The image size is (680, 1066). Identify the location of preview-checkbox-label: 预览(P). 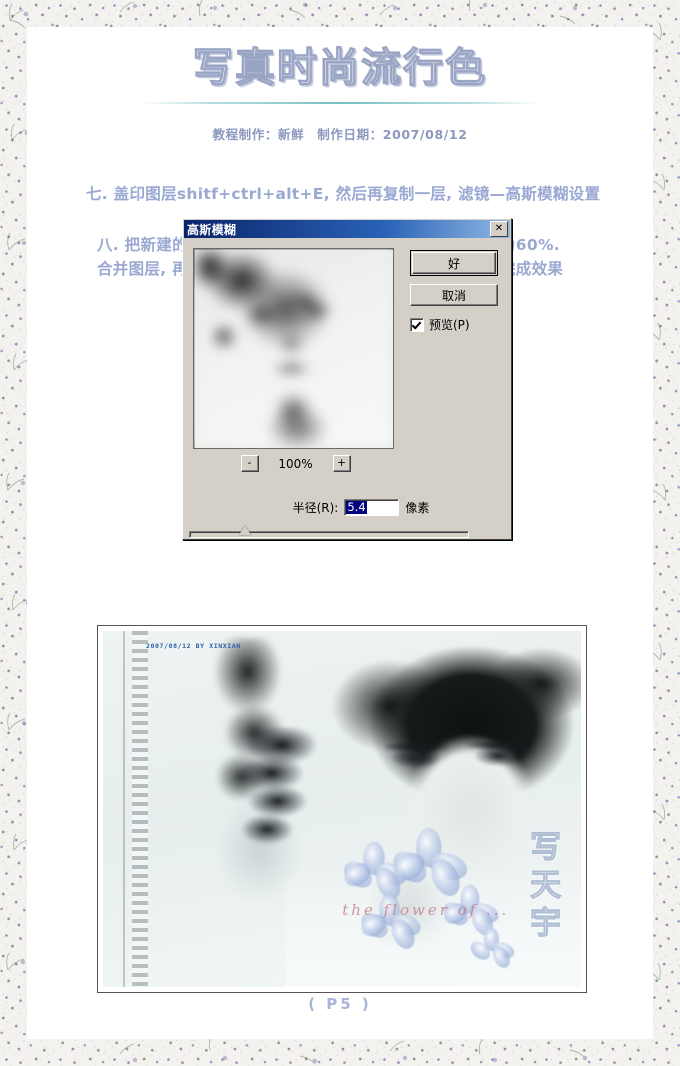
(449, 325).